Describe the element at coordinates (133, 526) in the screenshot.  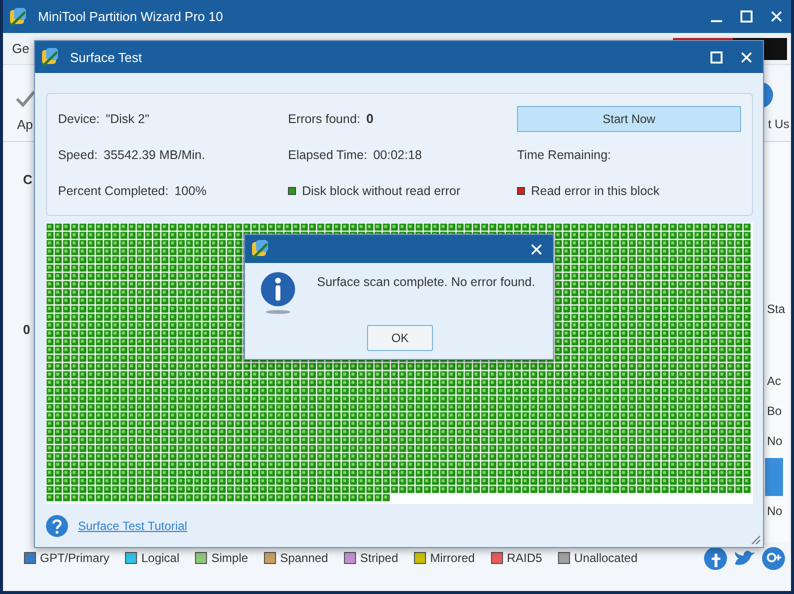
I see `tutorial-link: Surface Test Tutorial` at that location.